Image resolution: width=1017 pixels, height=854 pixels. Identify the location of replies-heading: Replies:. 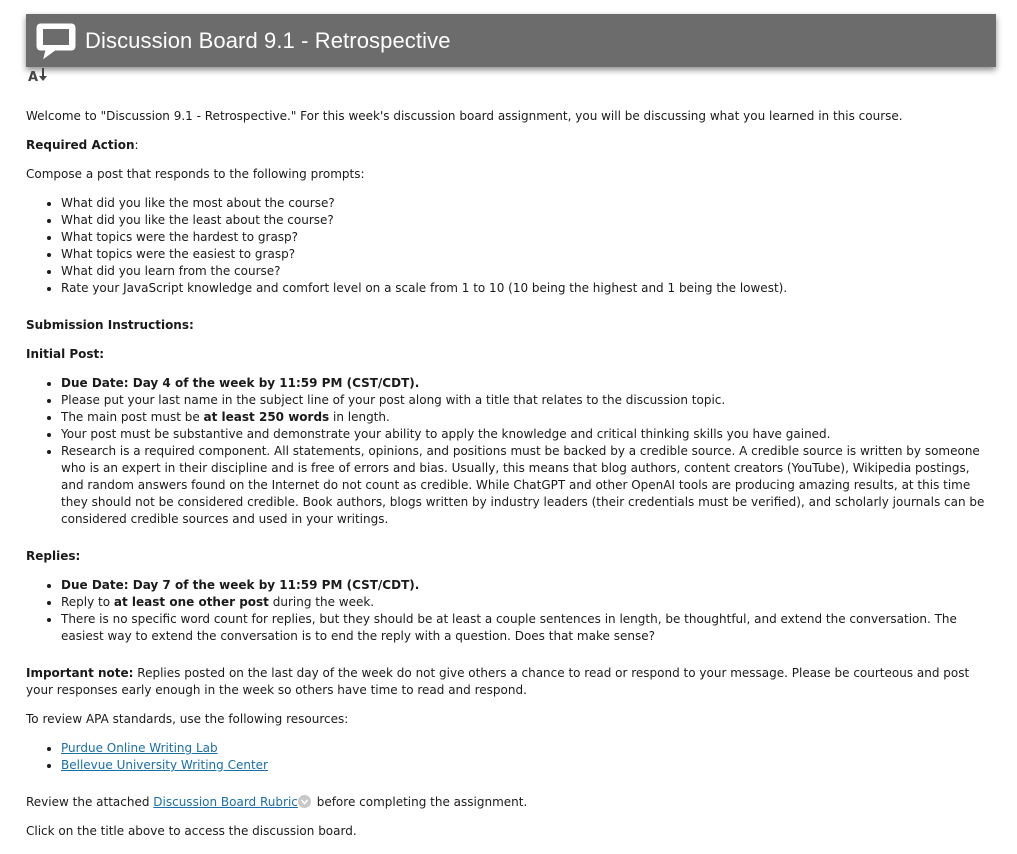
(53, 556).